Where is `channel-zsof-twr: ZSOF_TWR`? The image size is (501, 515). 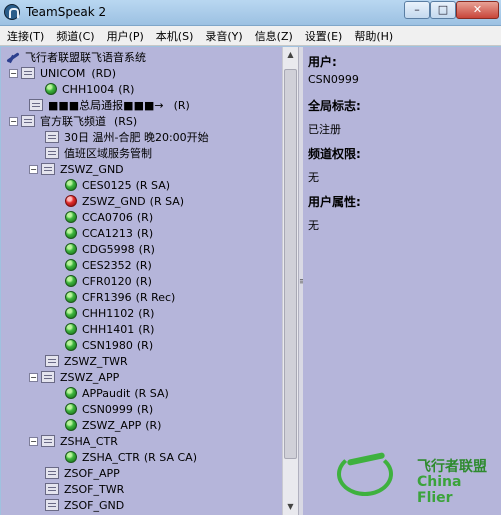 channel-zsof-twr: ZSOF_TWR is located at coordinates (84, 489).